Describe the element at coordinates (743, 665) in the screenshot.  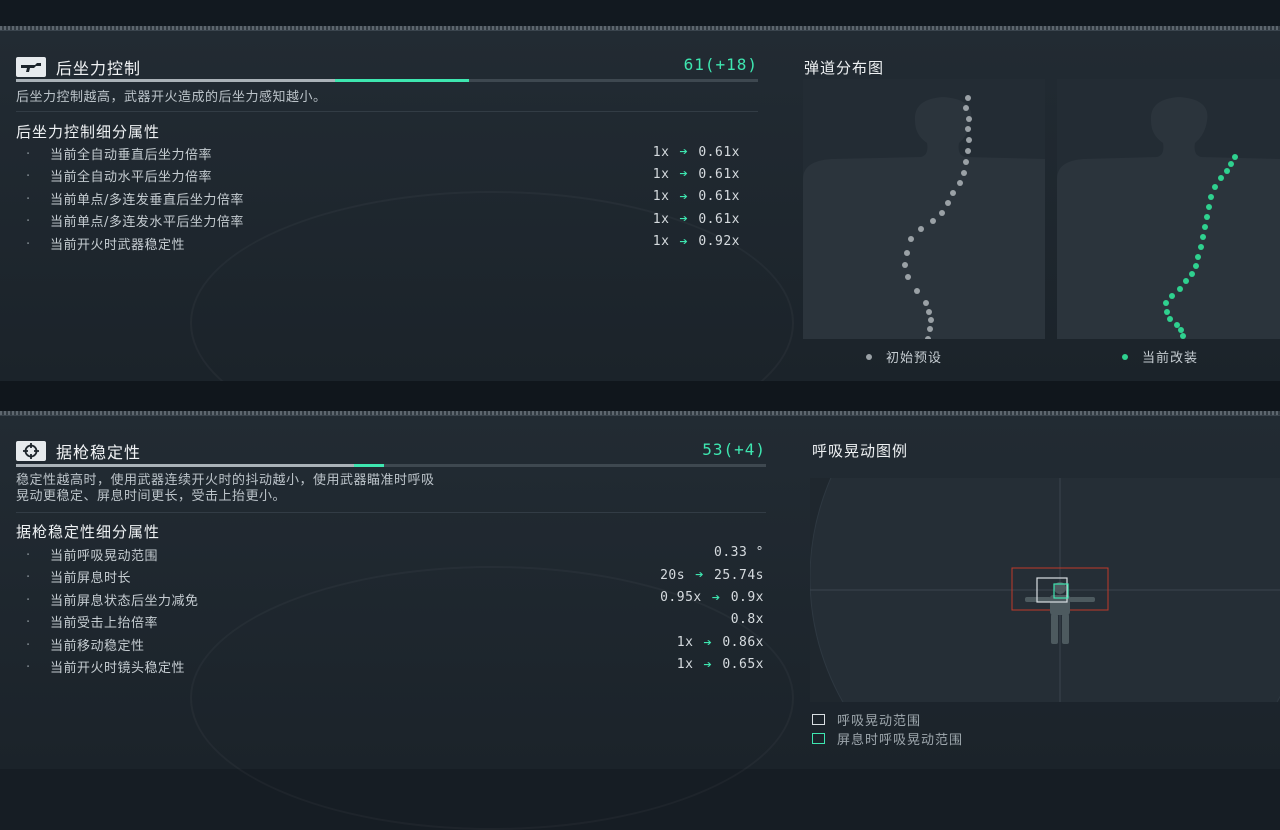
I see `stat-to: 0.65x` at that location.